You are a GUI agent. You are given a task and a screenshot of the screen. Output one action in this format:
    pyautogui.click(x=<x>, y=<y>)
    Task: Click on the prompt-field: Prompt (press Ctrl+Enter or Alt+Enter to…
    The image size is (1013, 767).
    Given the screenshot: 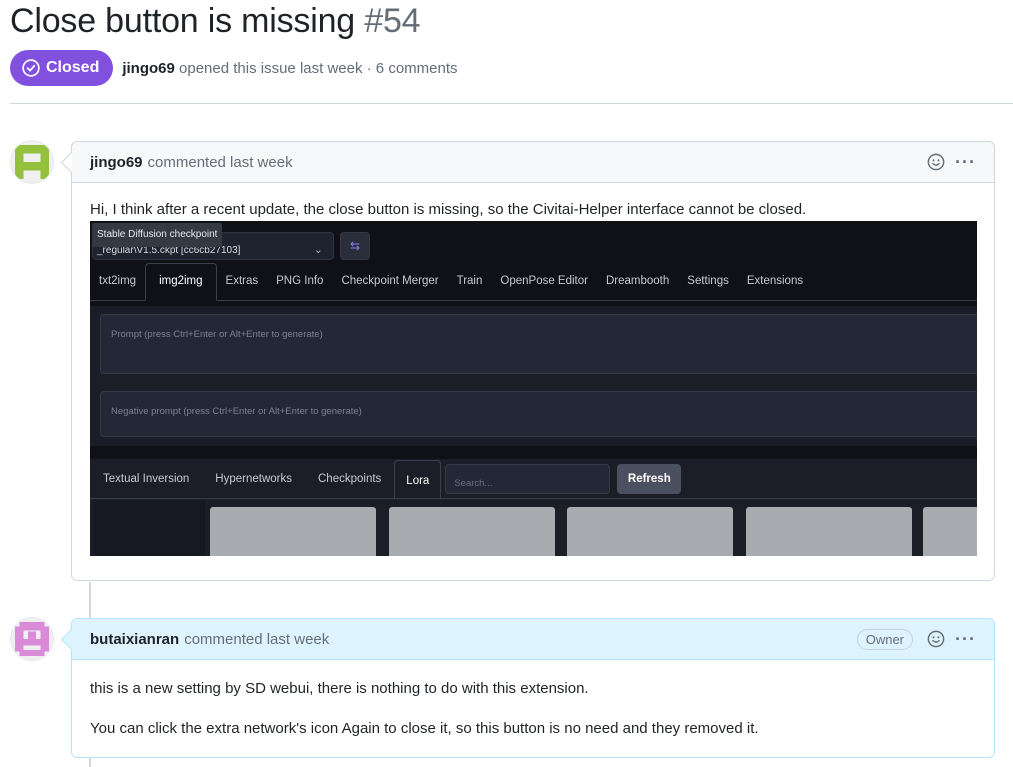 What is the action you would take?
    pyautogui.click(x=538, y=344)
    